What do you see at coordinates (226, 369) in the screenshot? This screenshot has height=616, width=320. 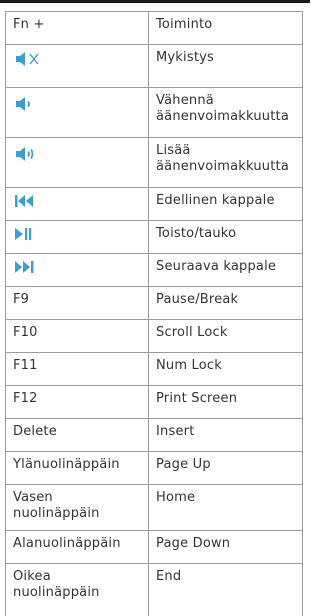 I see `function-cell: Num Lock` at bounding box center [226, 369].